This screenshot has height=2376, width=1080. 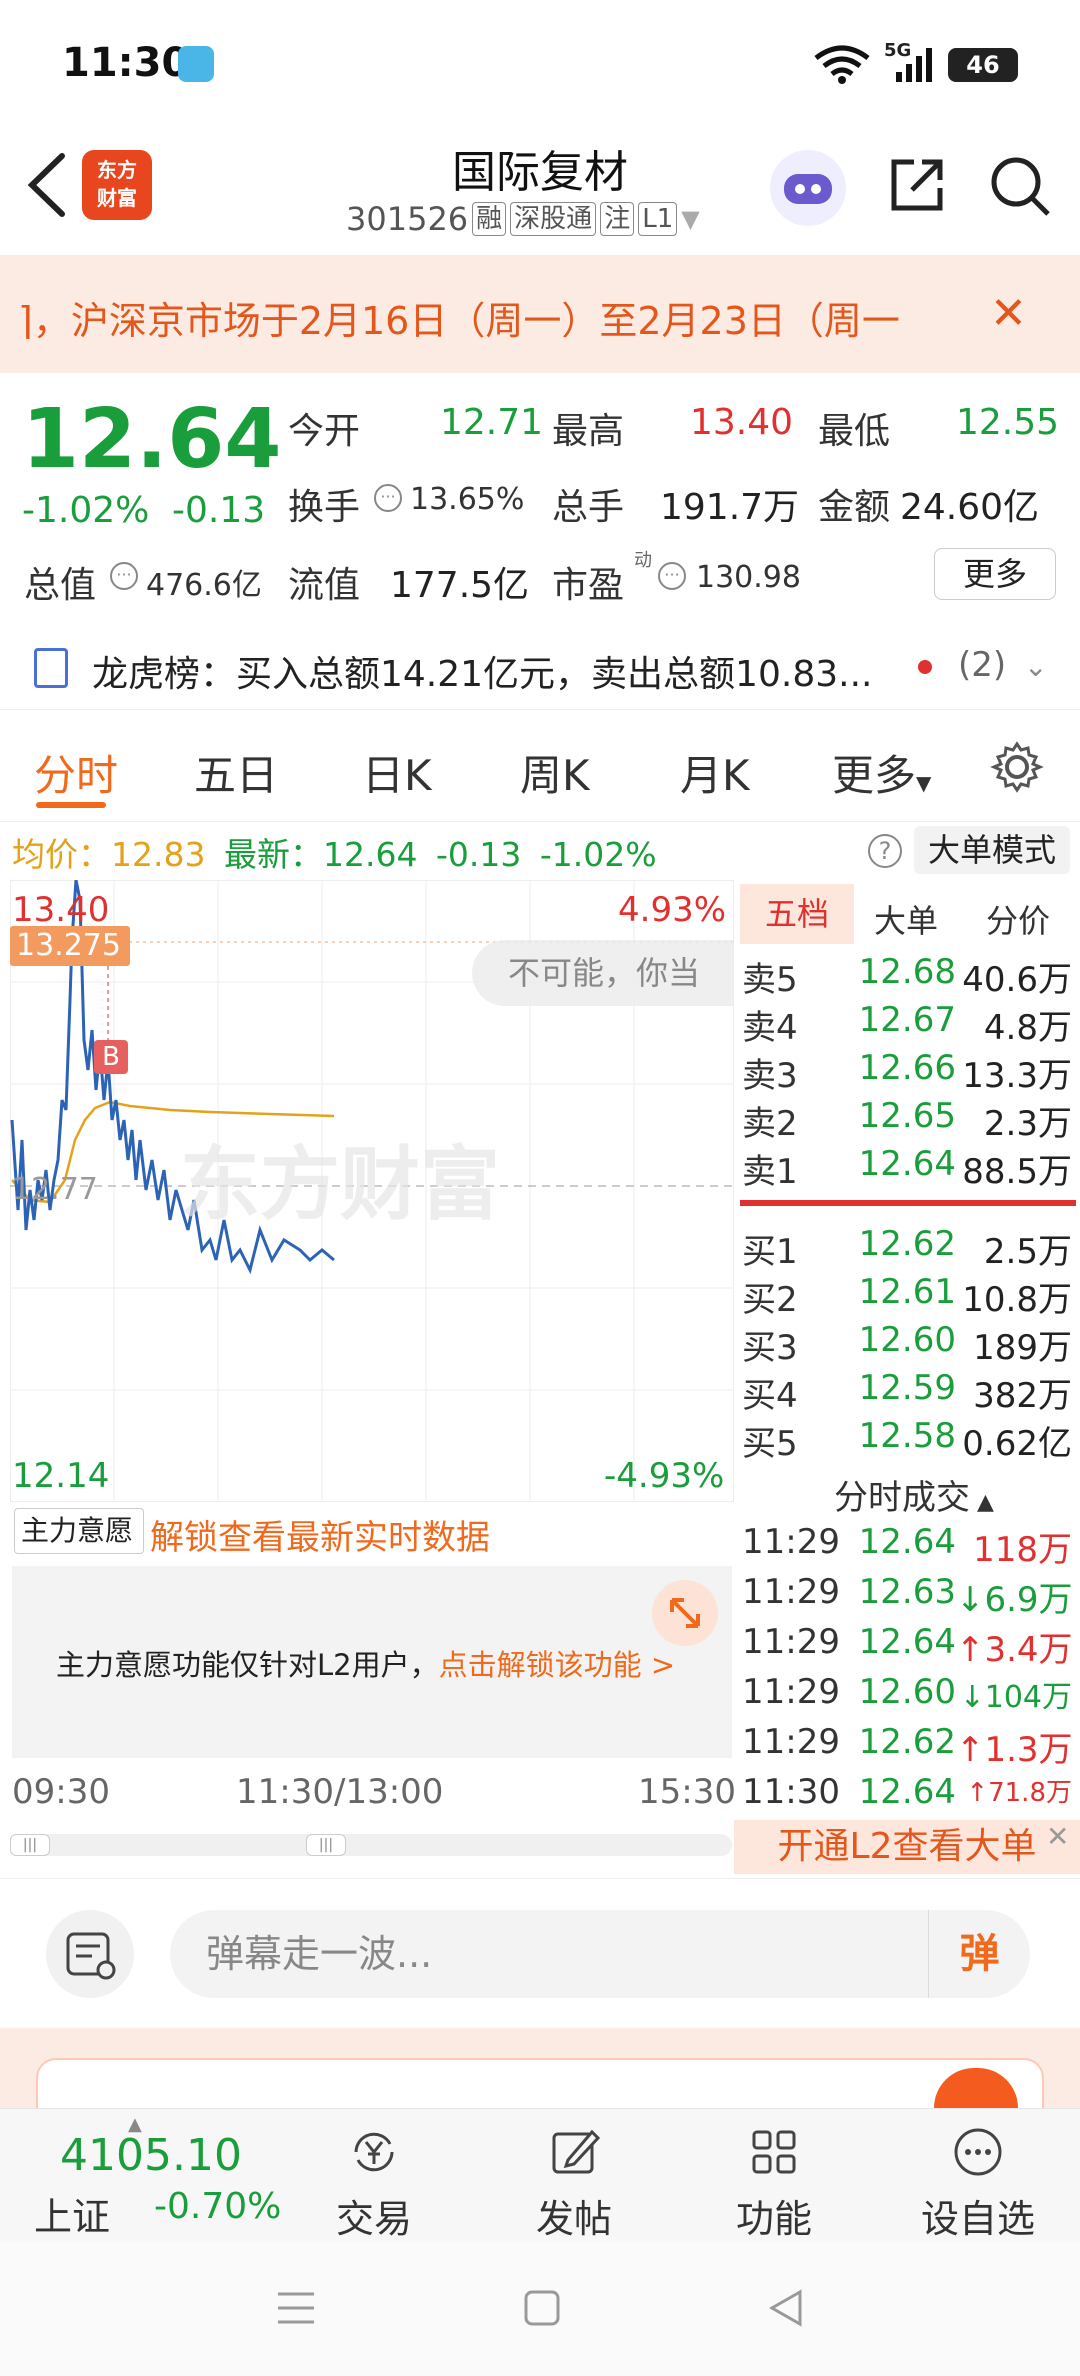 I want to click on tick-row: 11:29 12.60 ↓104万, so click(x=907, y=1697).